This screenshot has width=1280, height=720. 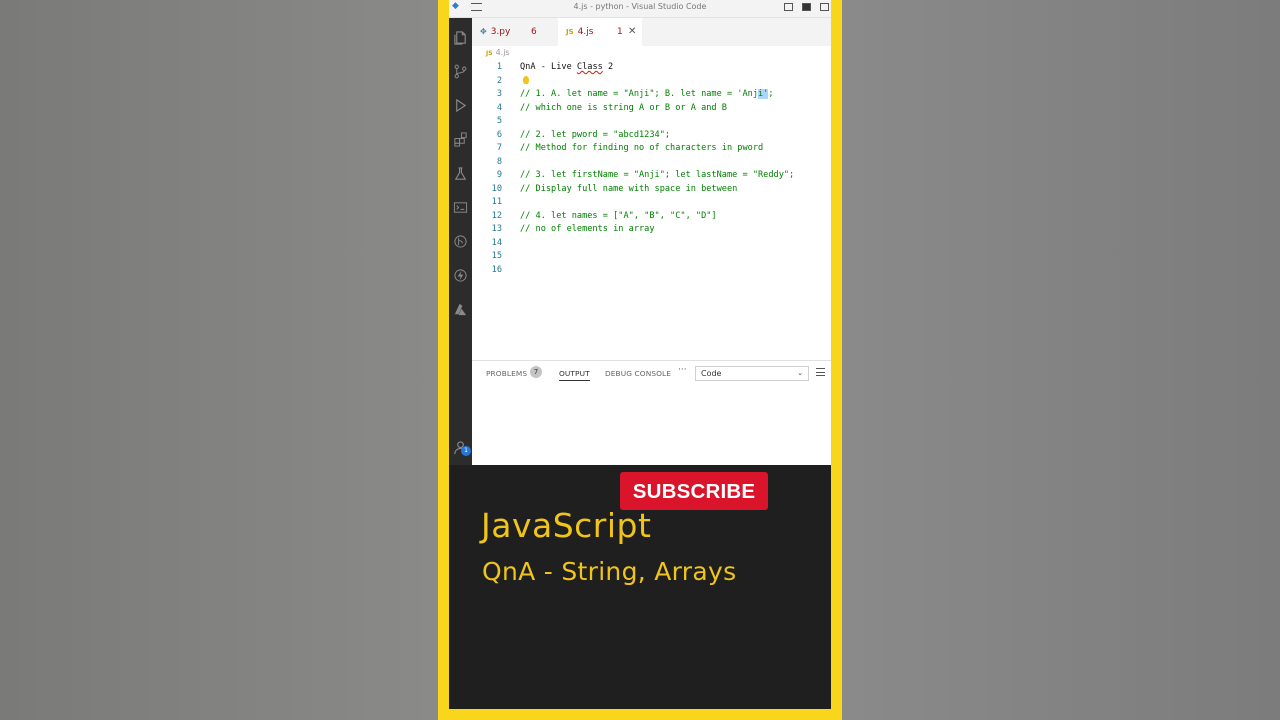 What do you see at coordinates (595, 134) in the screenshot?
I see `code-text: // 2. let pword = "abcd1234";` at bounding box center [595, 134].